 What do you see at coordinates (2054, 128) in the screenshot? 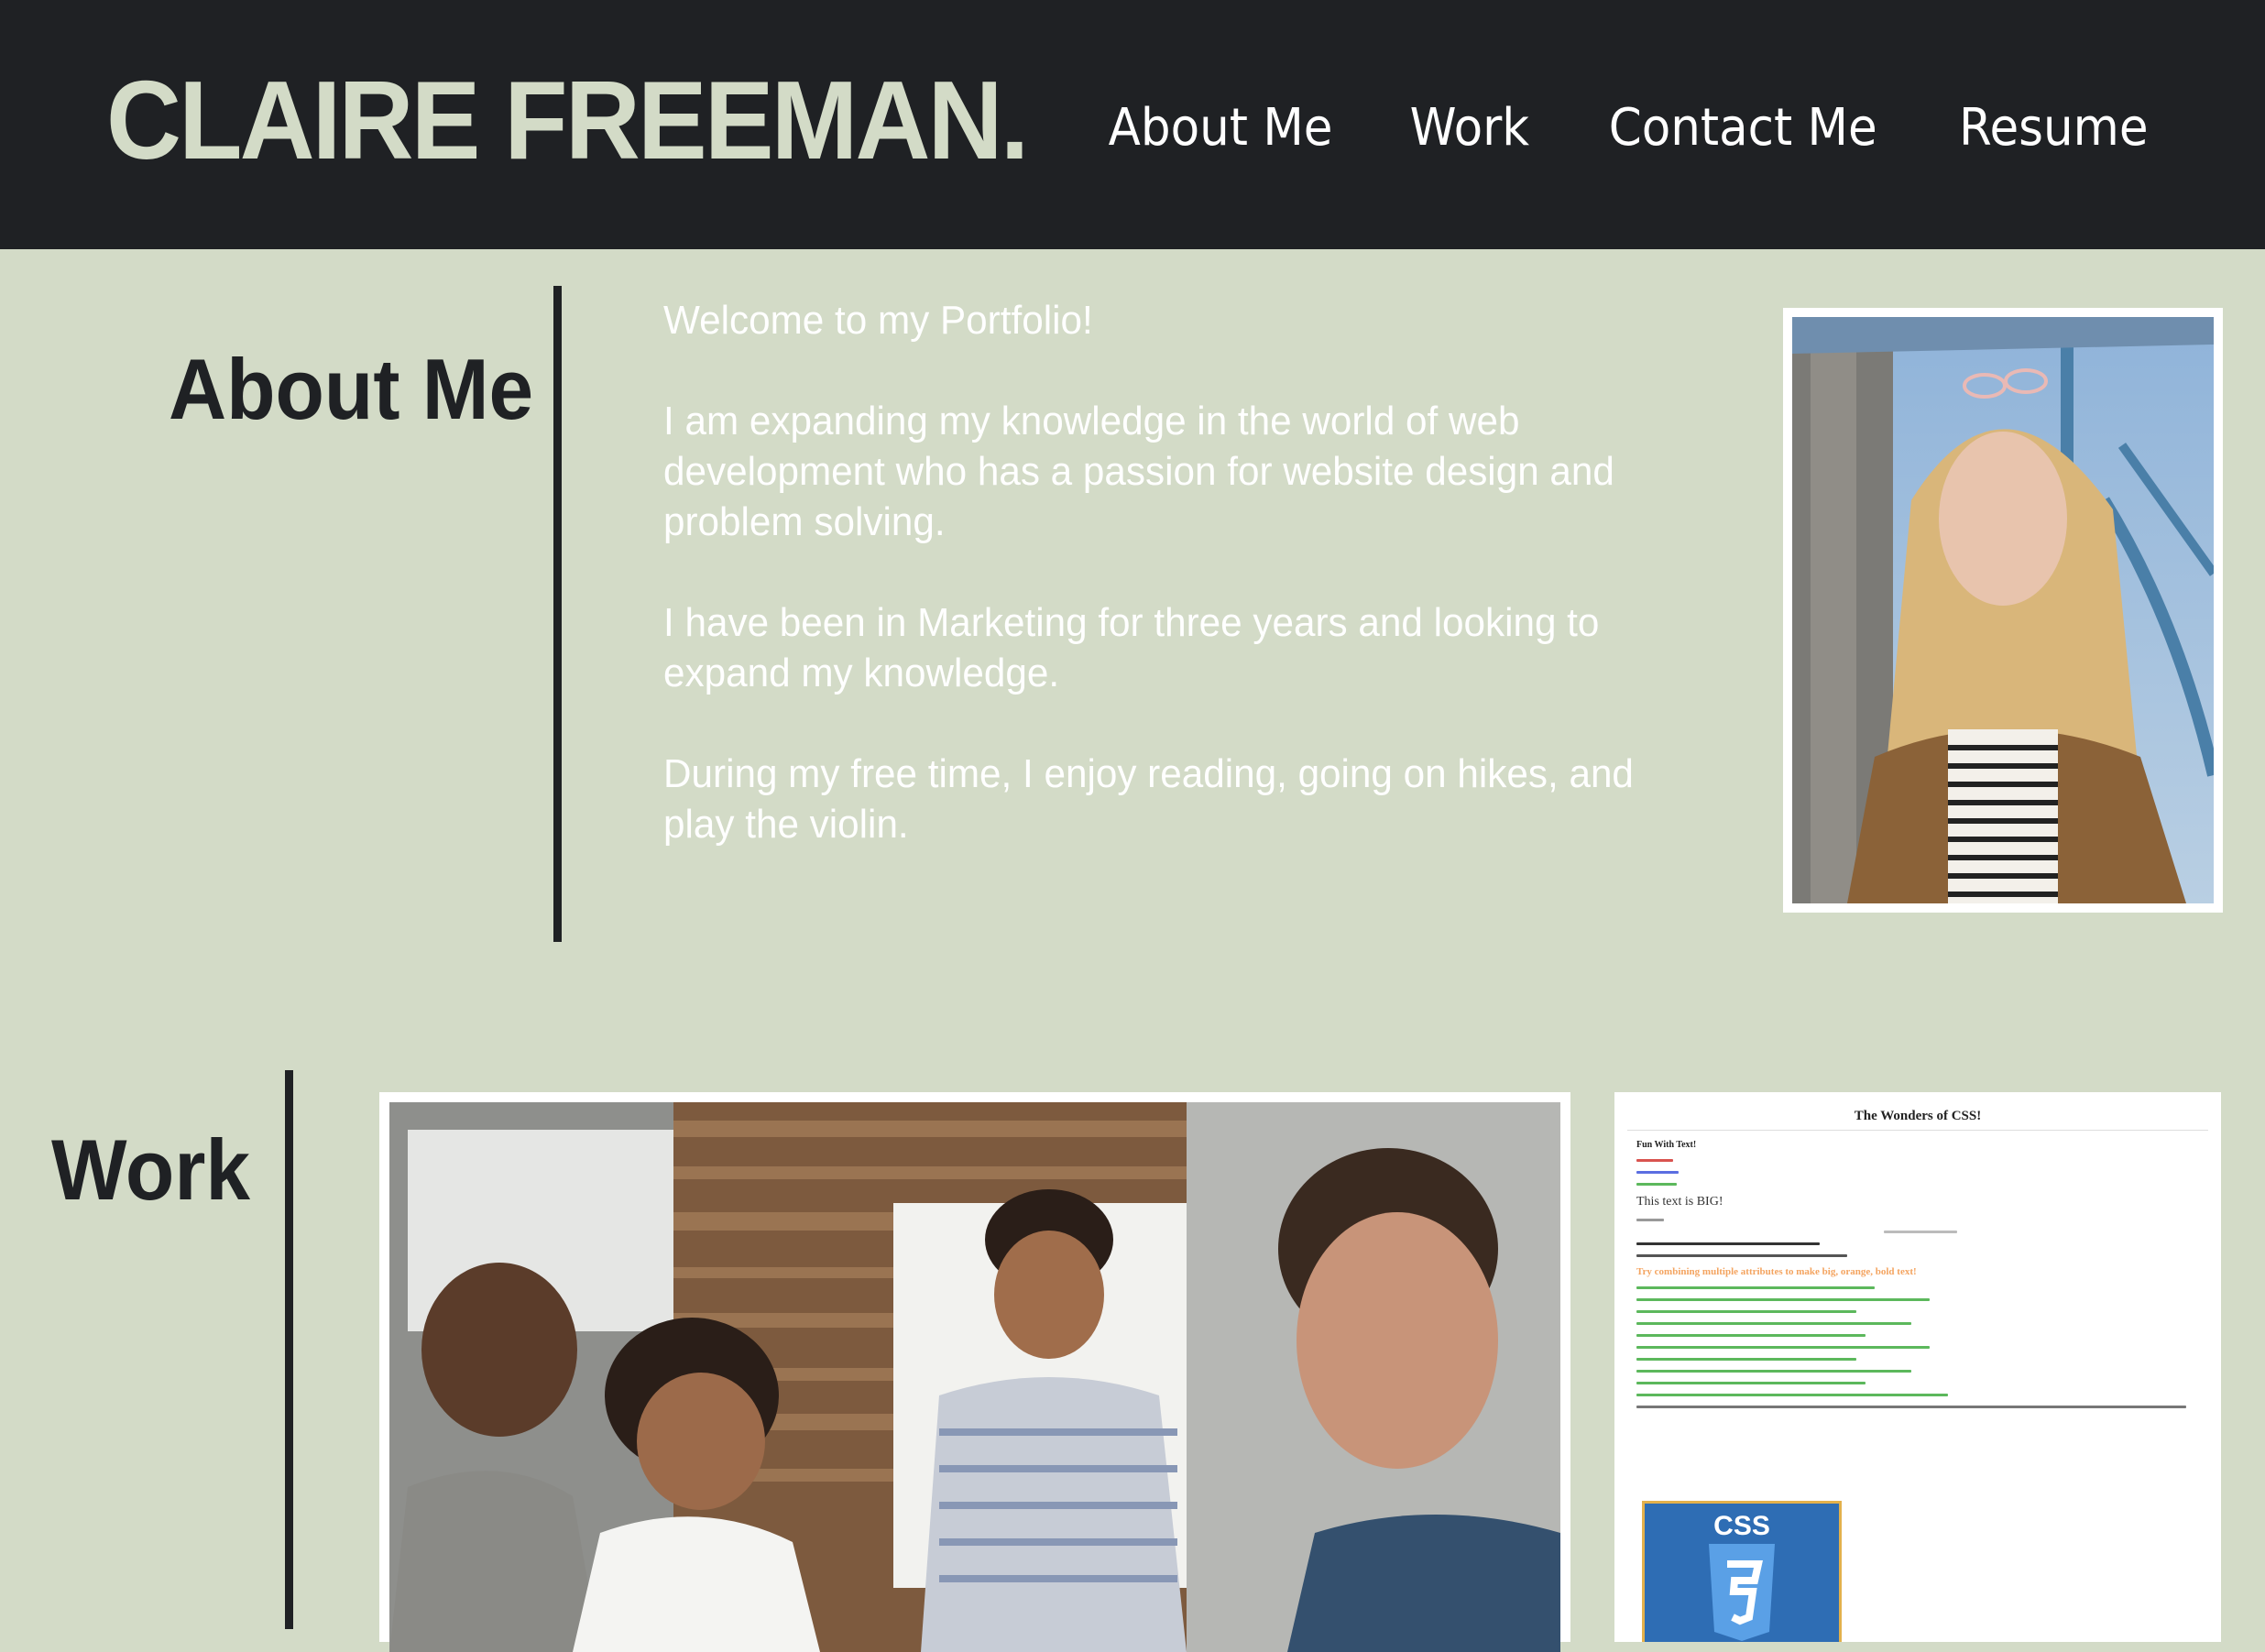
I see `nav-resume: Resume` at bounding box center [2054, 128].